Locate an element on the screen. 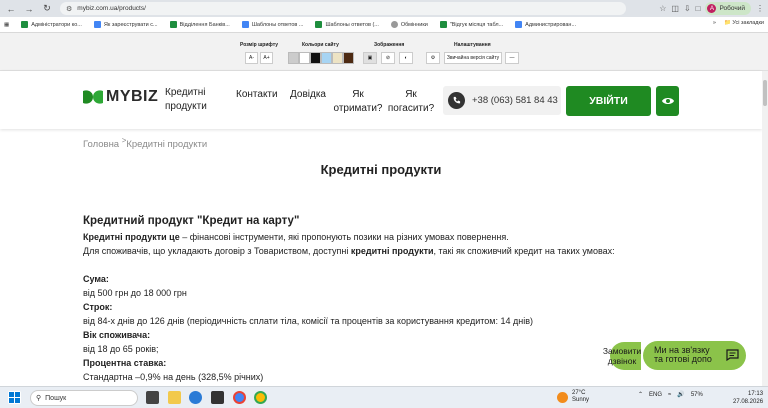  chat-widget-label: Ми на зв'язку та готові допо is located at coordinates (683, 355).